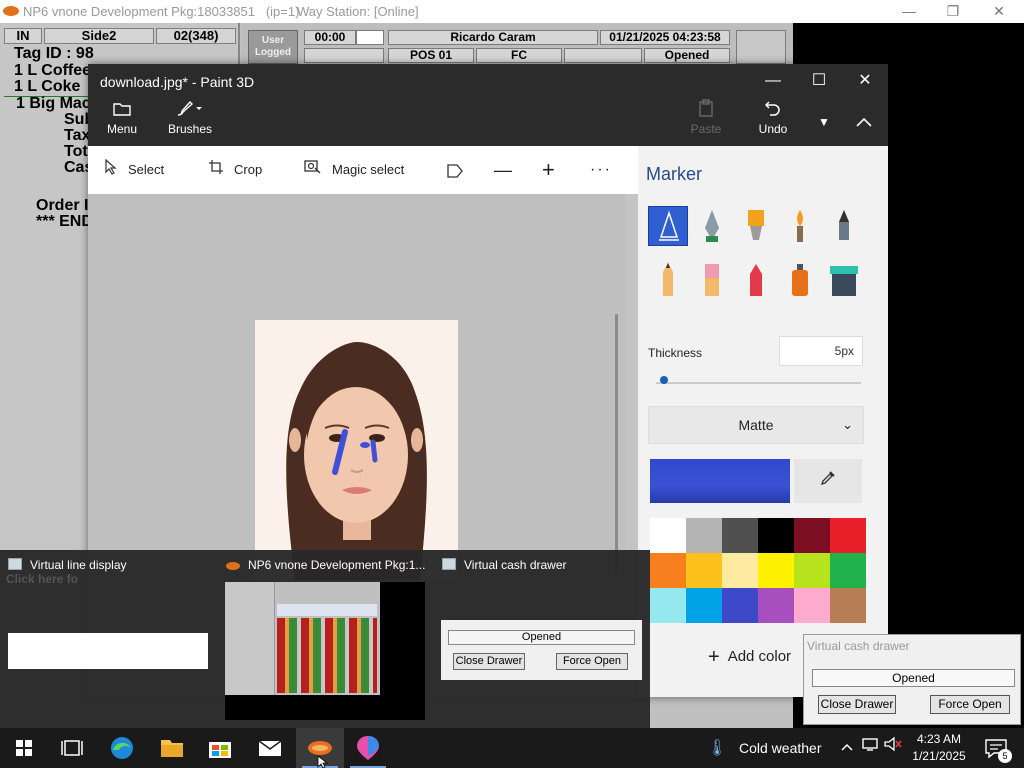 This screenshot has width=1024, height=768. I want to click on more-dropdown-icon: ▼, so click(824, 122).